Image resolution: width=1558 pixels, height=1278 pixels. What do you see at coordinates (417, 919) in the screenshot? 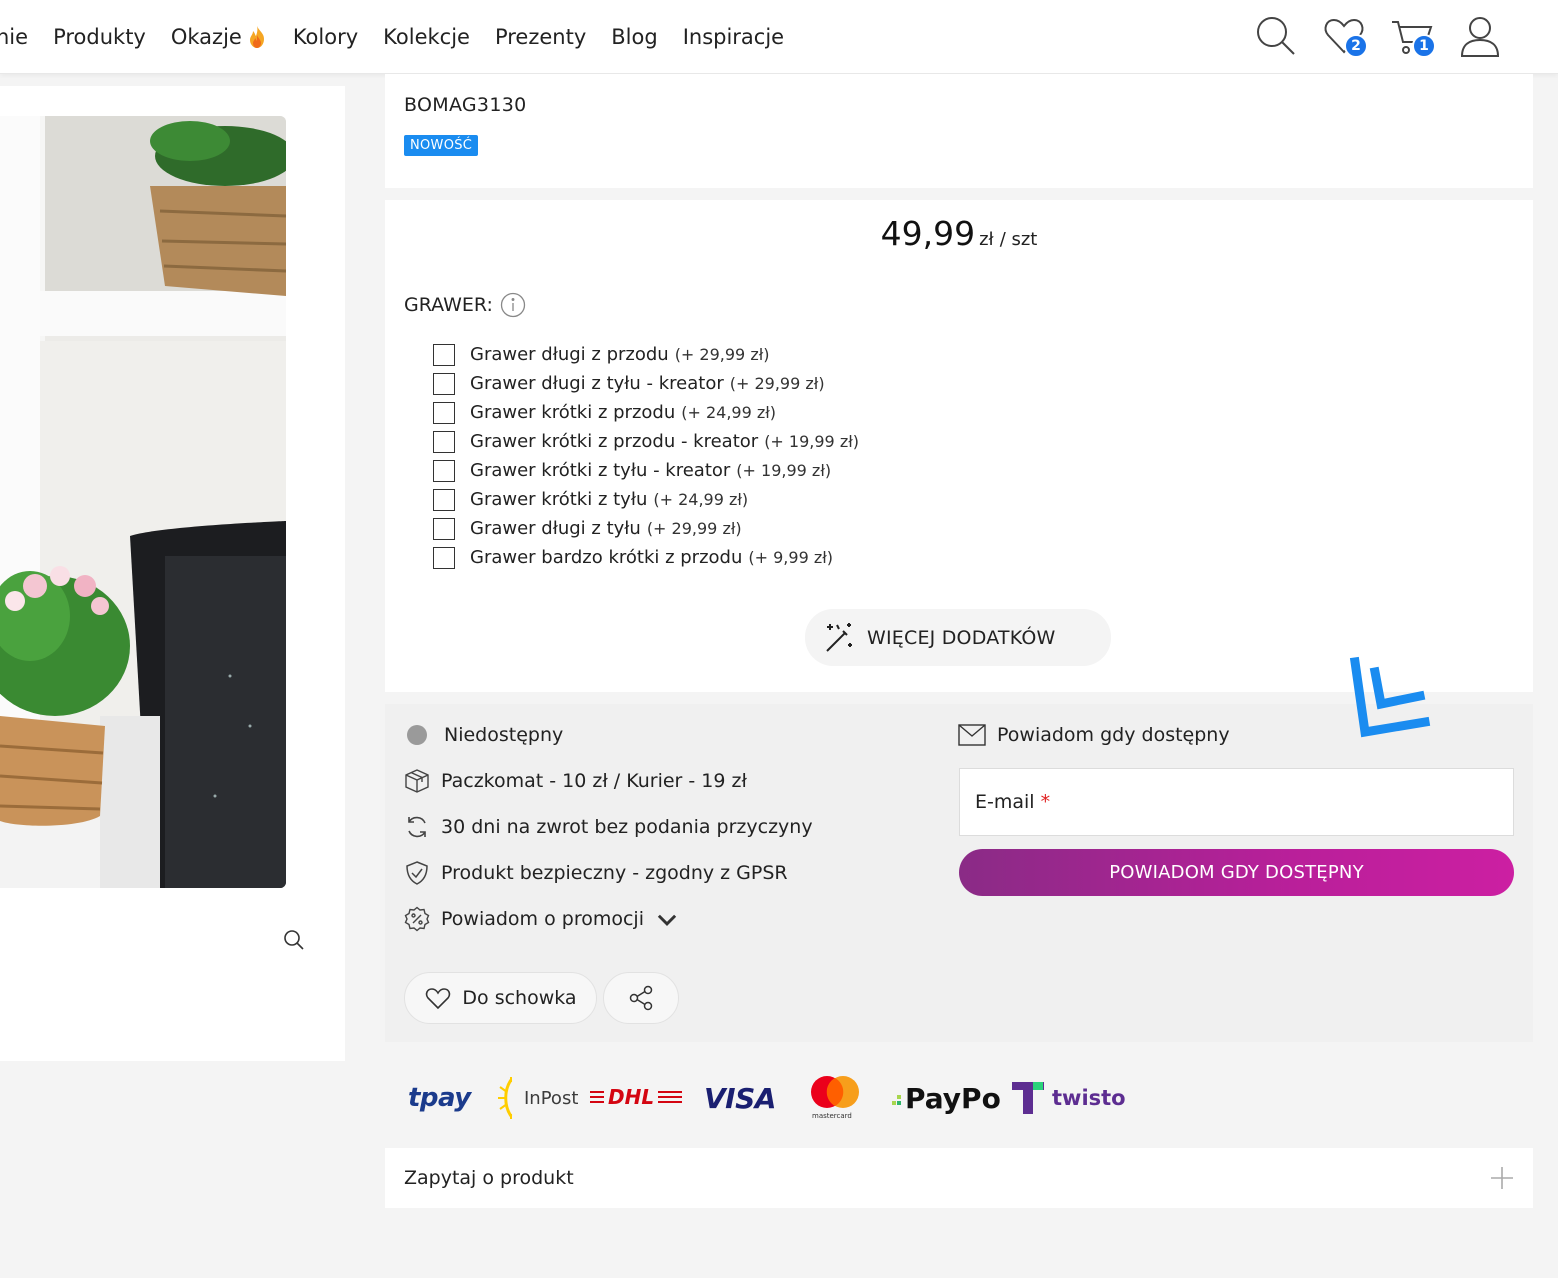
I see `discount-badge-icon` at bounding box center [417, 919].